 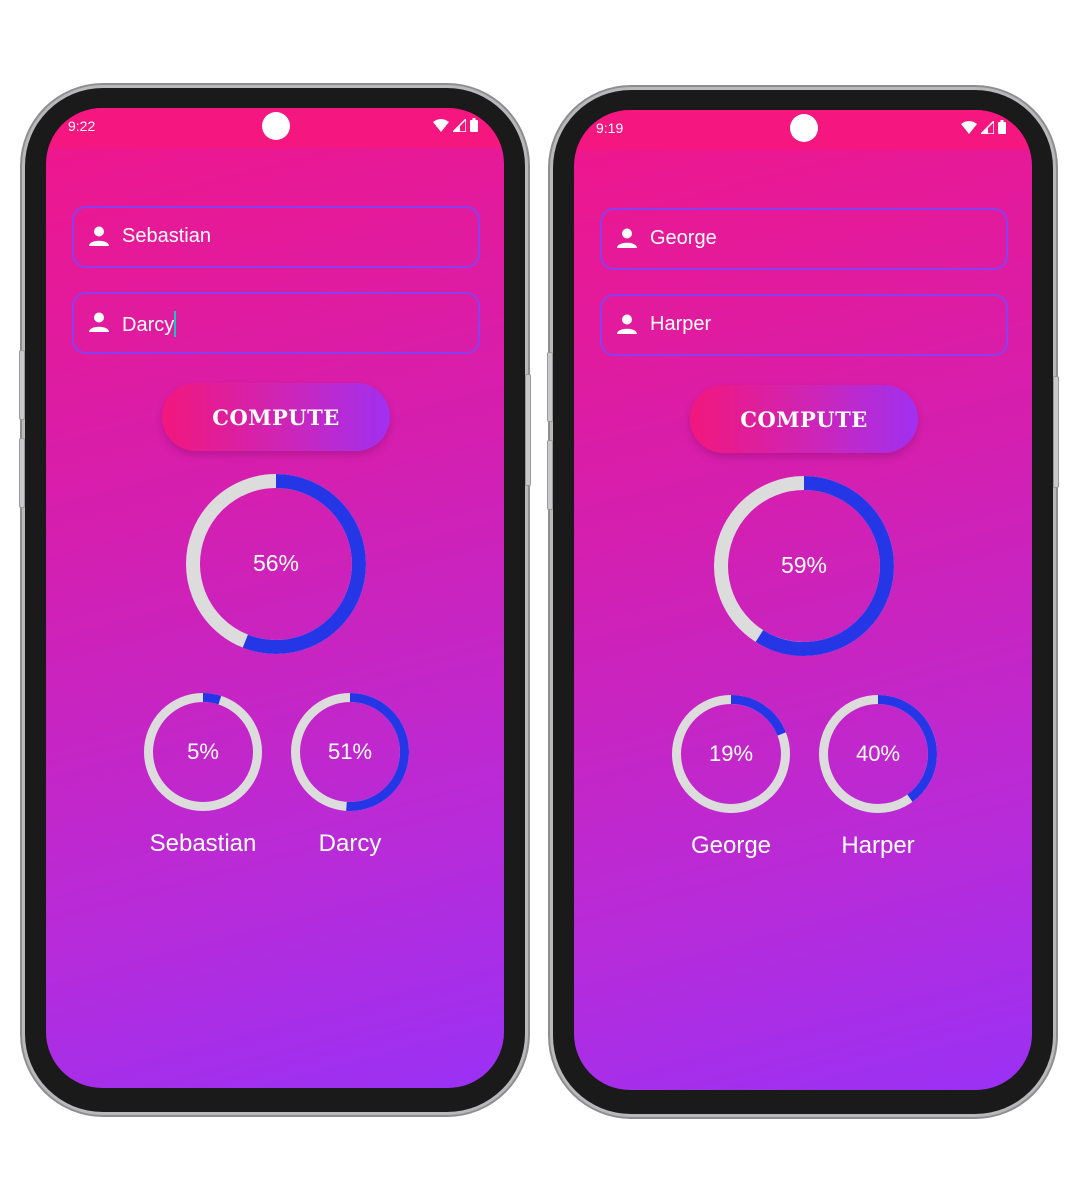 I want to click on status-time: 9:22, so click(x=82, y=126).